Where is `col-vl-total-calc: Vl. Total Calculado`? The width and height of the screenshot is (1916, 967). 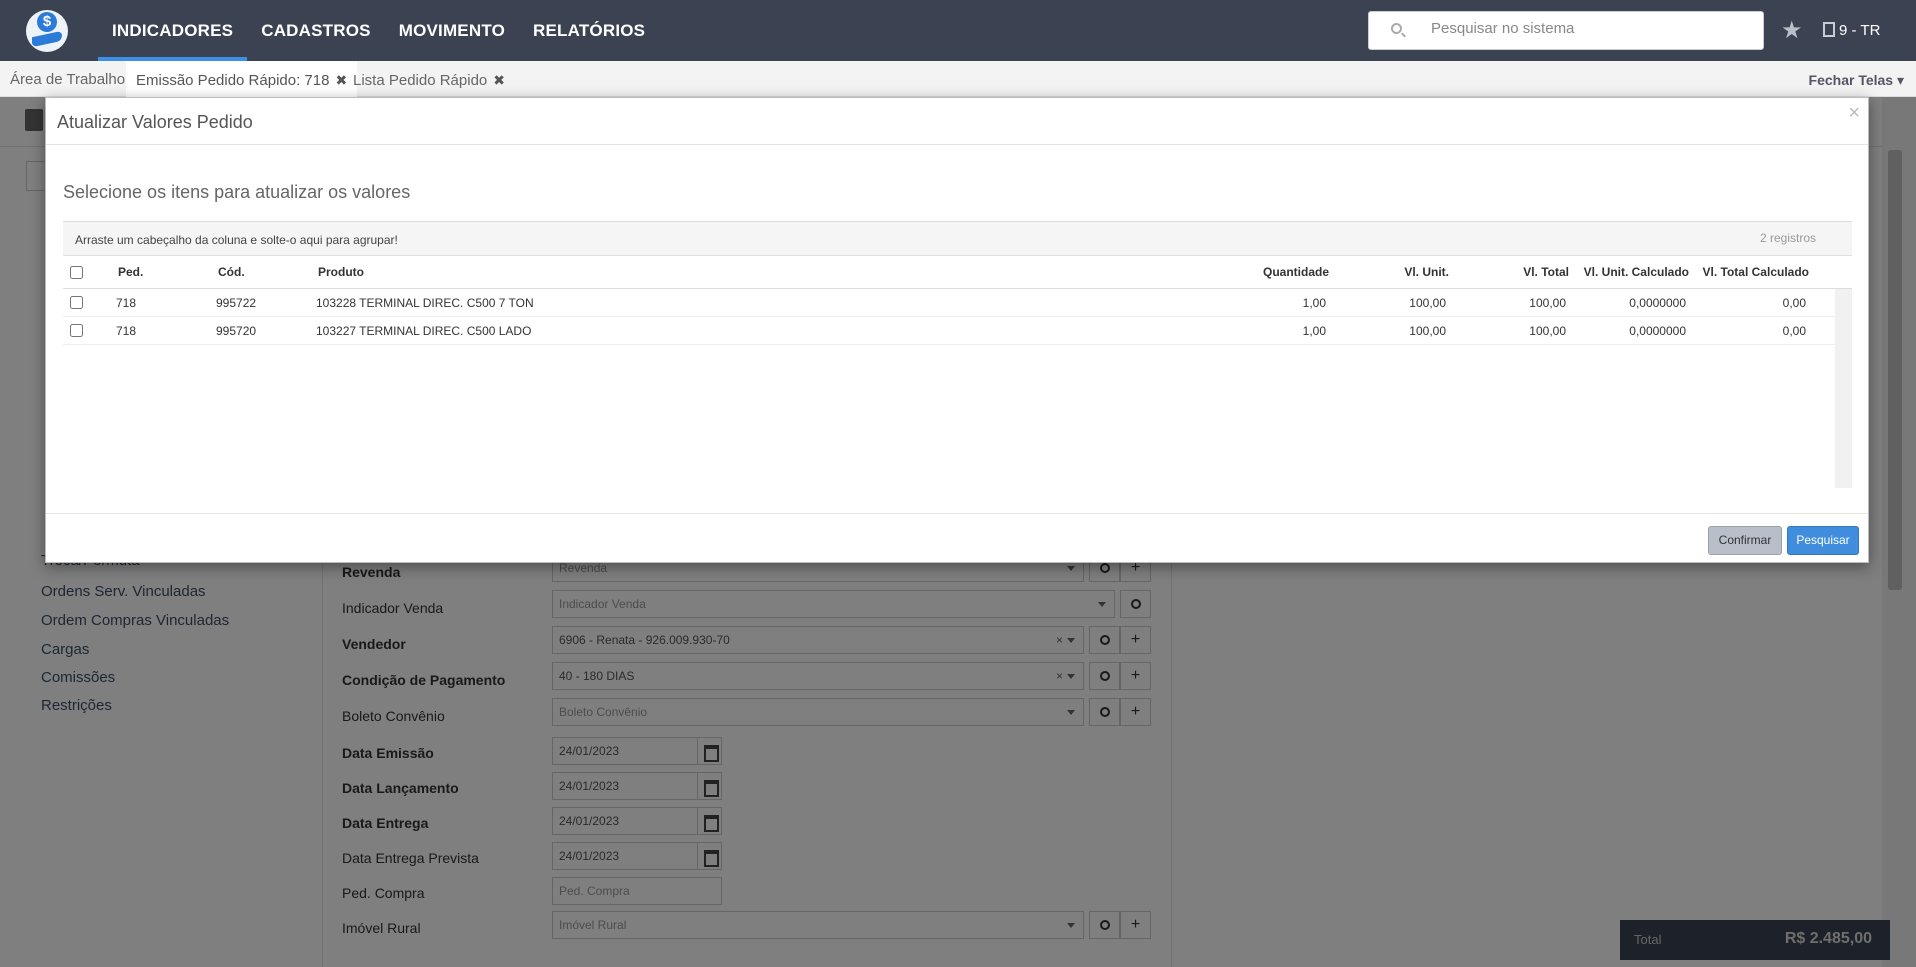
col-vl-total-calc: Vl. Total Calculado is located at coordinates (1749, 272).